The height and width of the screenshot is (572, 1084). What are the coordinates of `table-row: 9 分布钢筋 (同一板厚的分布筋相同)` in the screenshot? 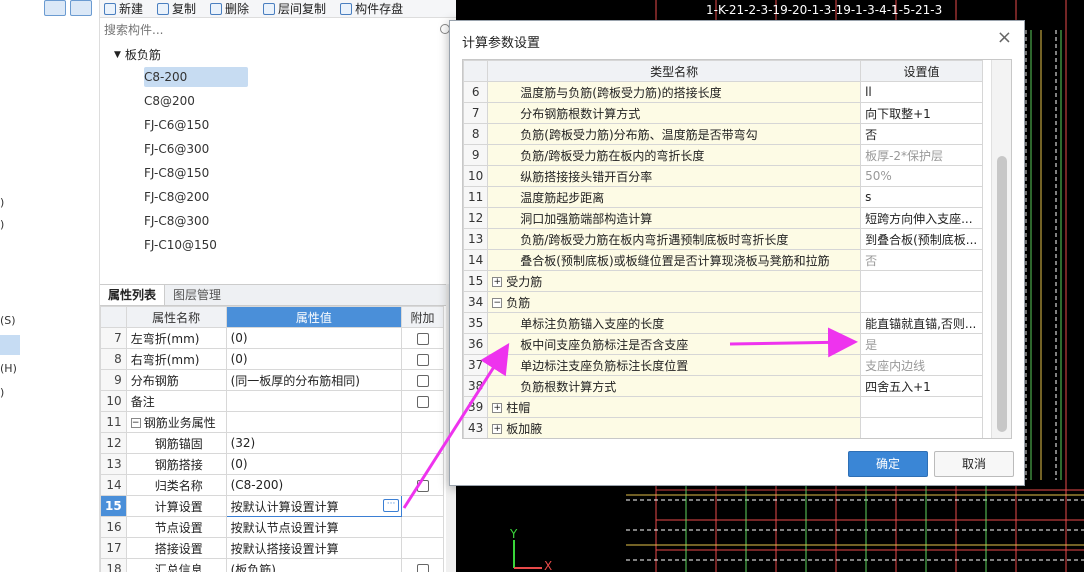 It's located at (272, 380).